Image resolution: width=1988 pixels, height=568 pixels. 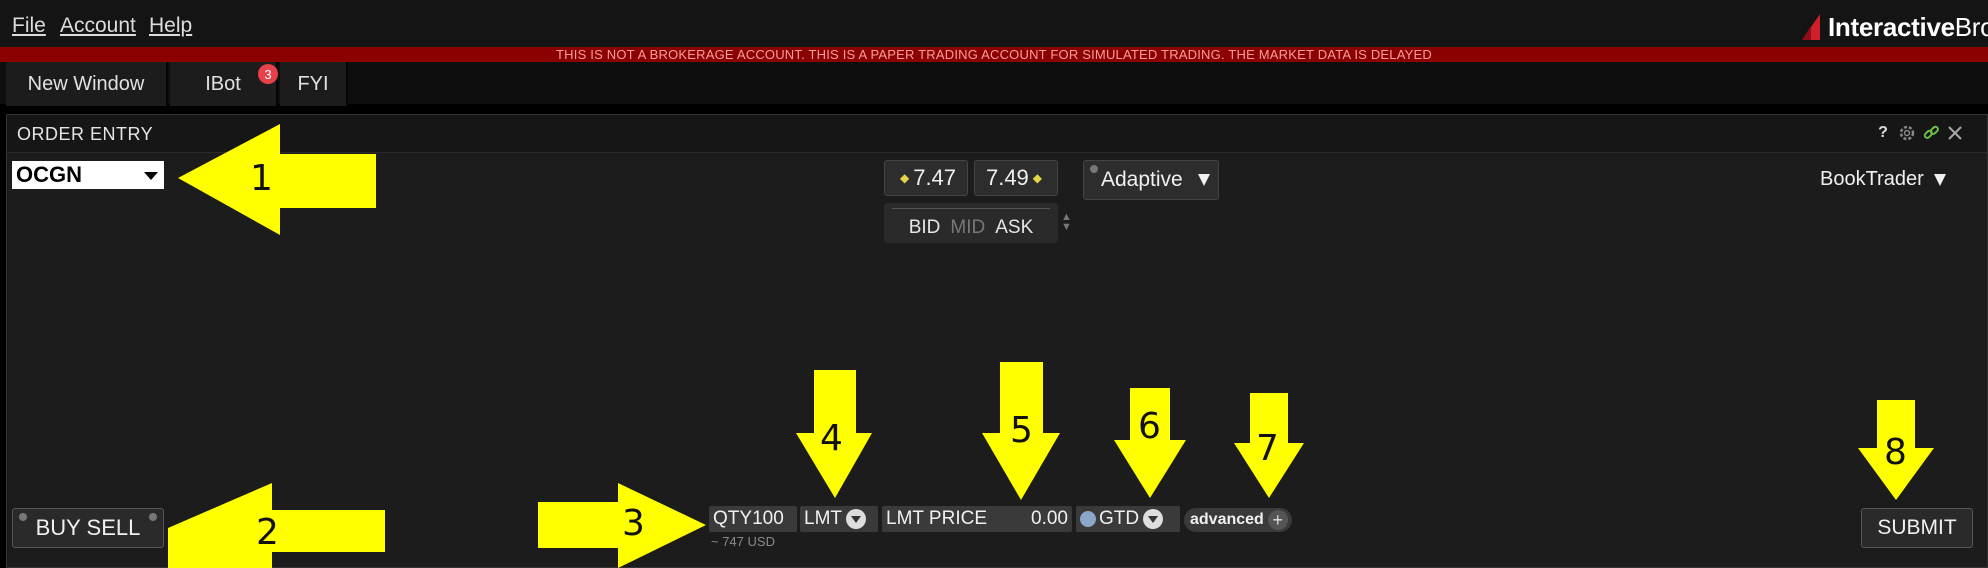 What do you see at coordinates (831, 438) in the screenshot?
I see `annotation-label-4: 4` at bounding box center [831, 438].